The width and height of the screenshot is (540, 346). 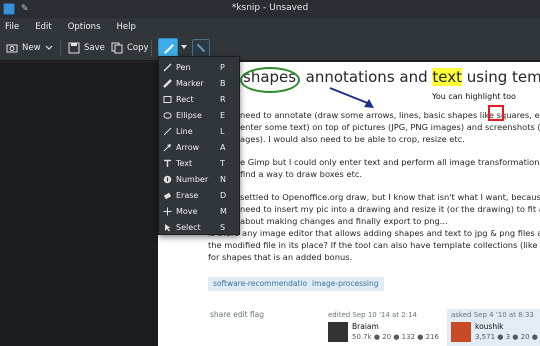 I want to click on marker-icon, so click(x=167, y=83).